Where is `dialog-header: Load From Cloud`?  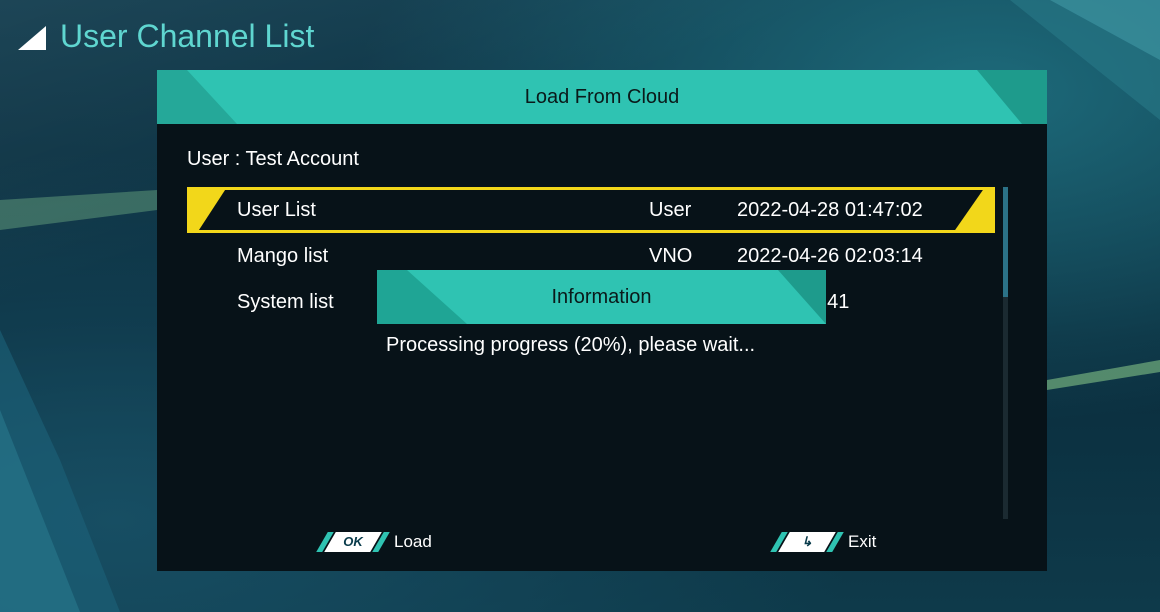
dialog-header: Load From Cloud is located at coordinates (602, 97).